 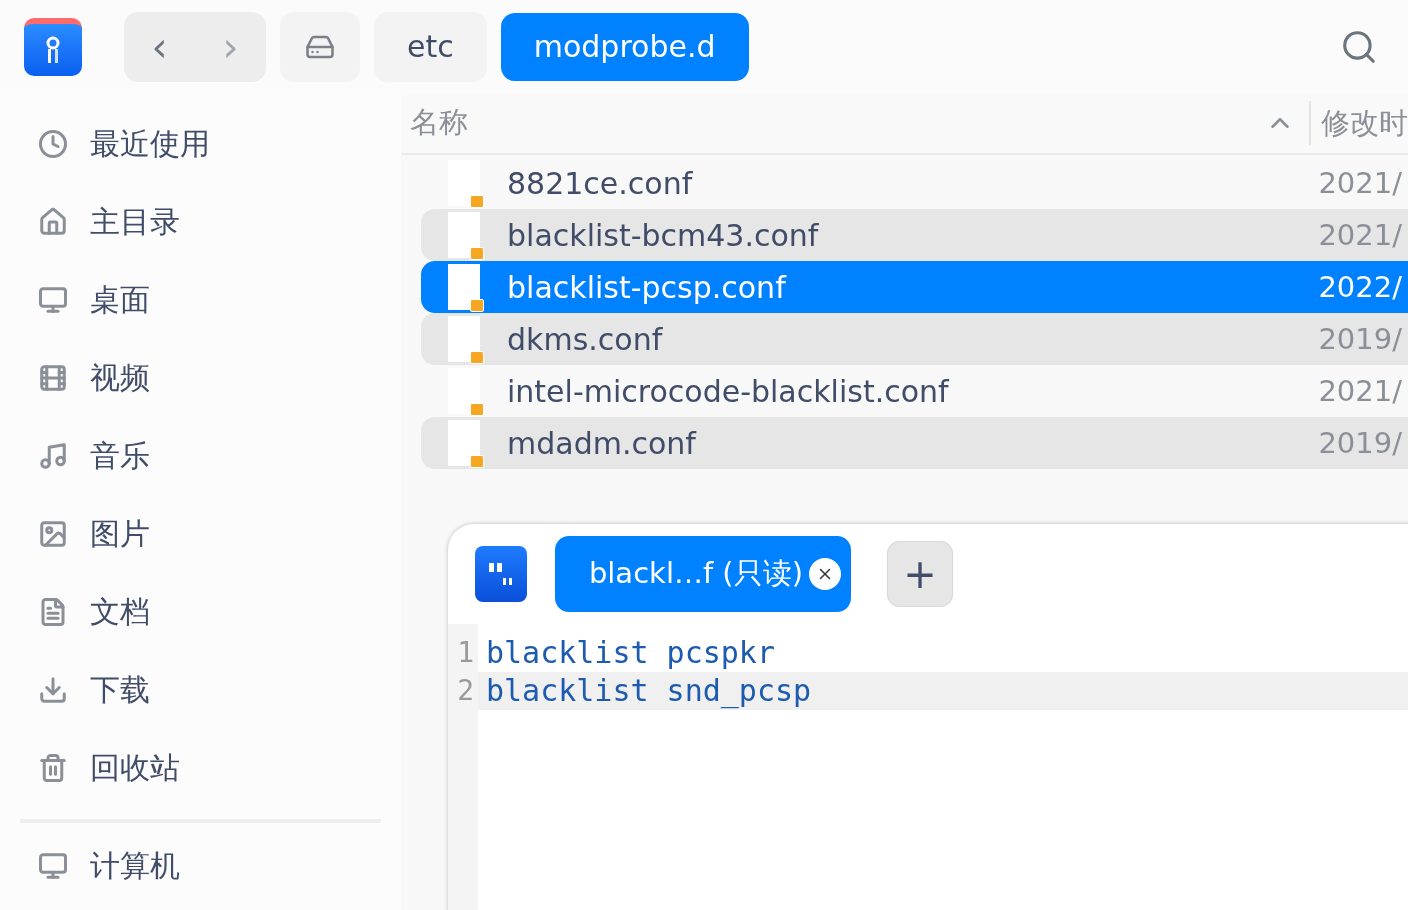 I want to click on file-row: blacklist-bcm43.conf 2021/, so click(x=914, y=235).